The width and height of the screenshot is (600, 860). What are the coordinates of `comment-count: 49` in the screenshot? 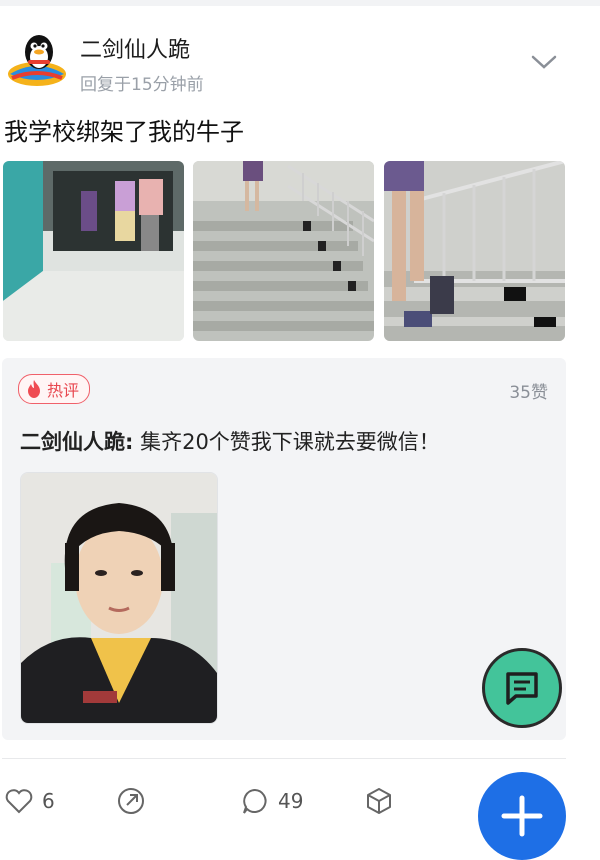 It's located at (291, 801).